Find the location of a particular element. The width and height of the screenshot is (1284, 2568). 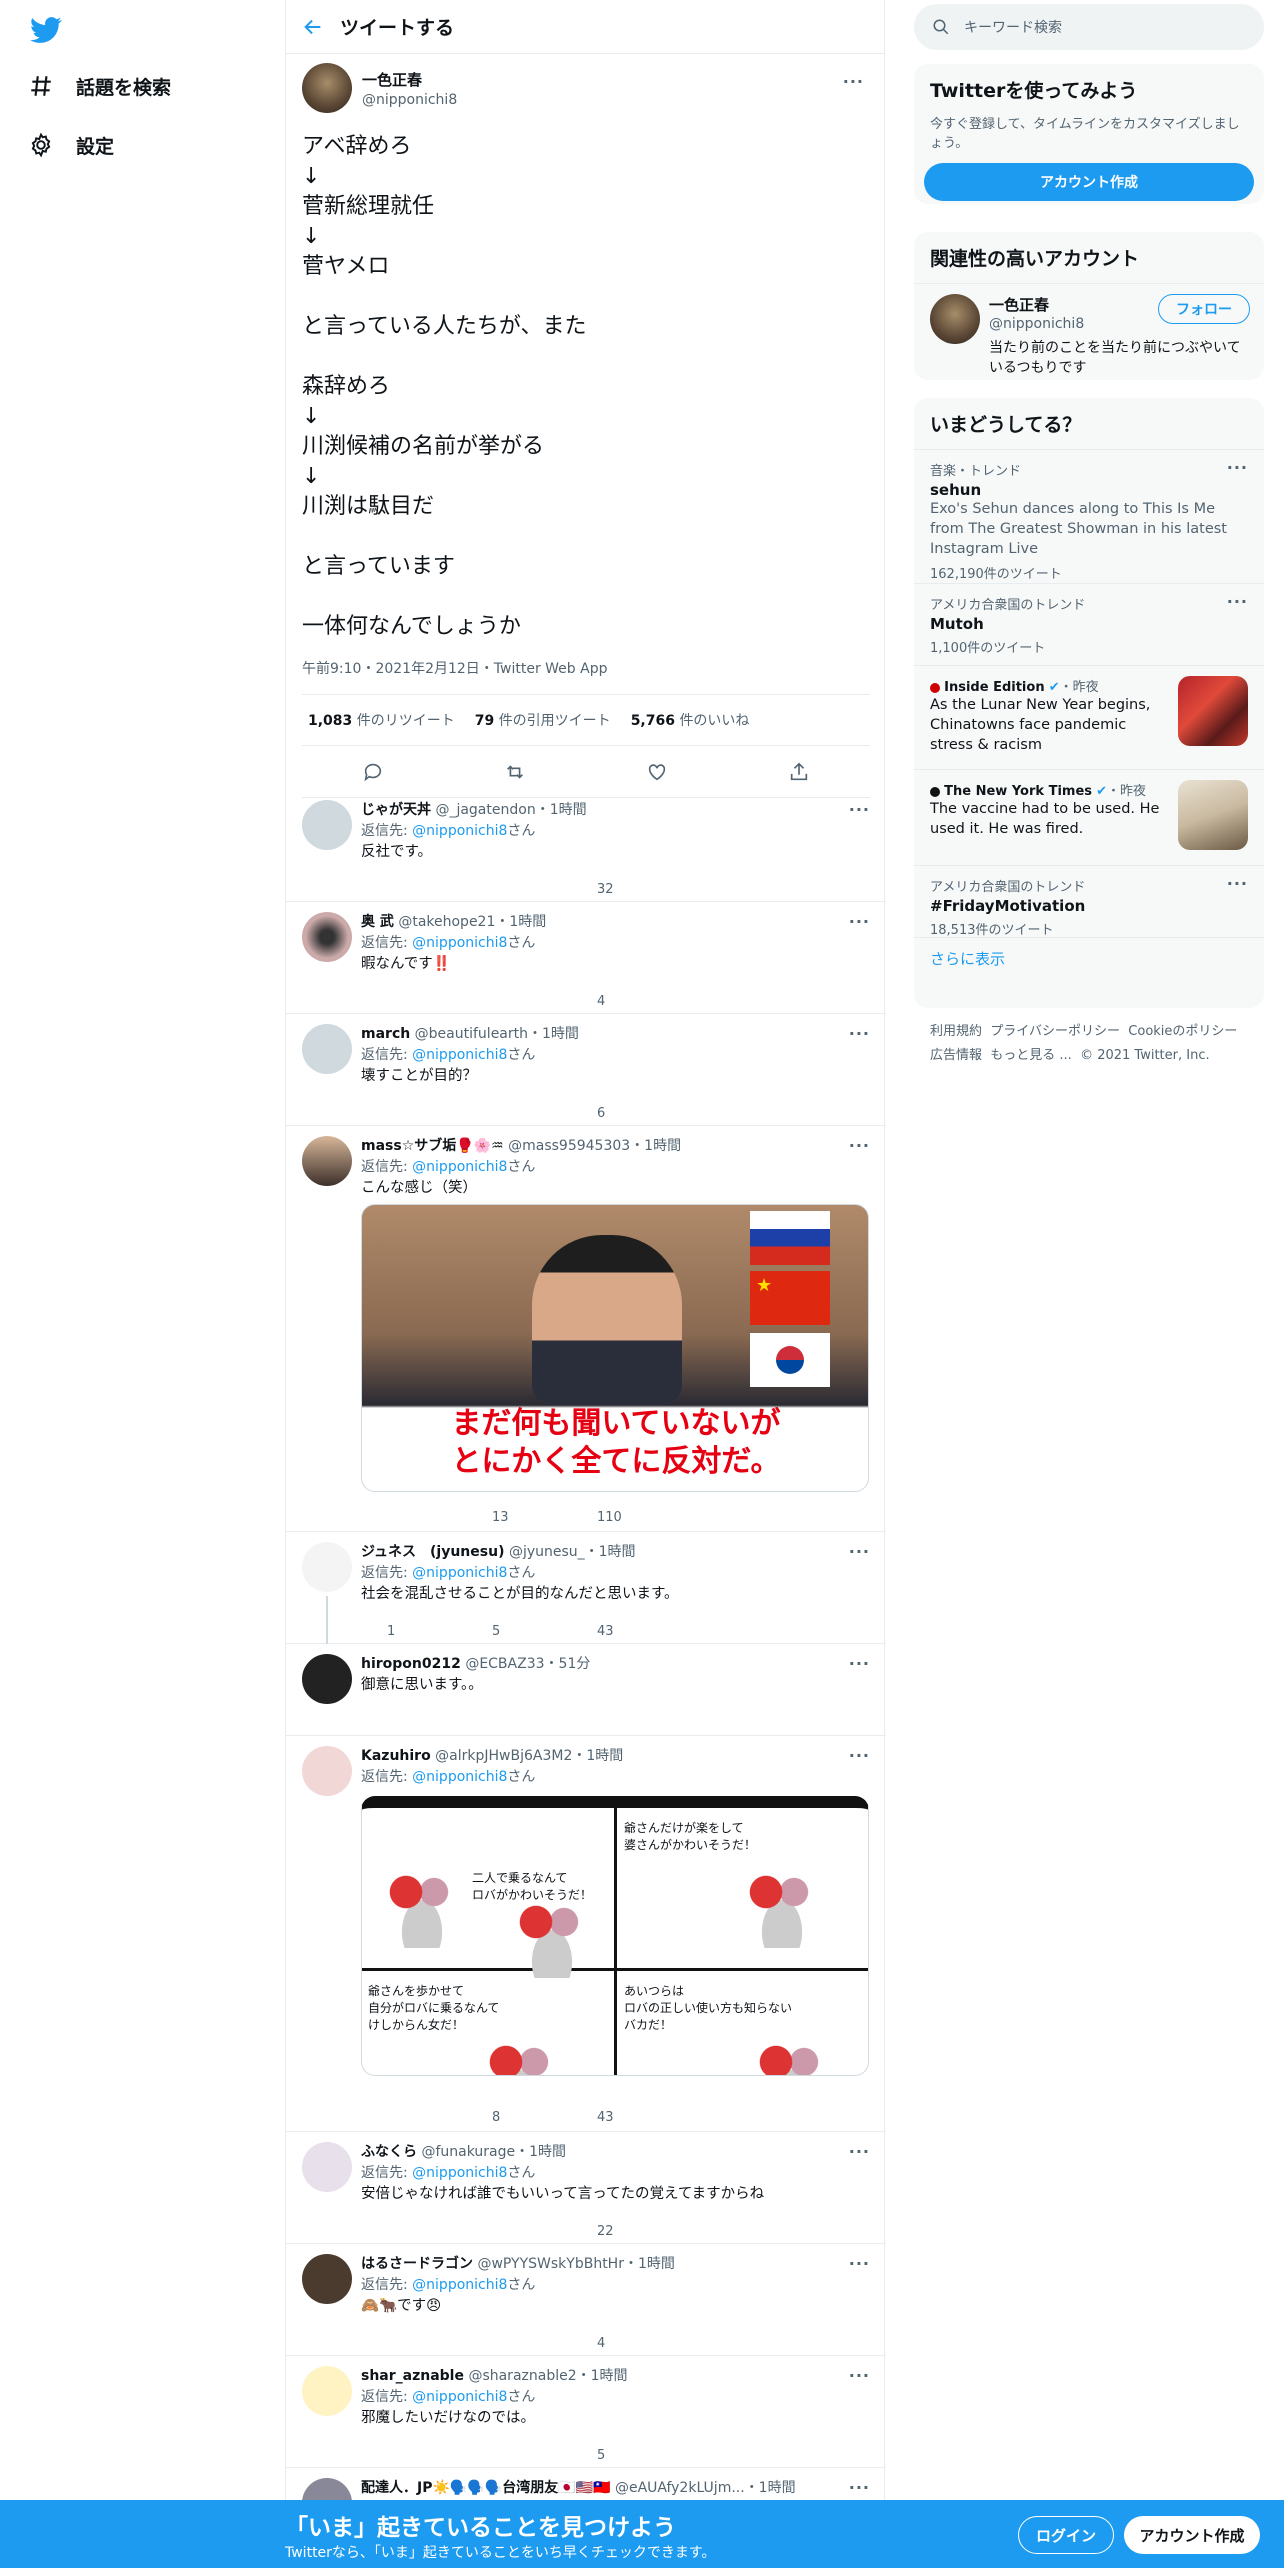

show-more-link: さらに表示 is located at coordinates (1089, 962).